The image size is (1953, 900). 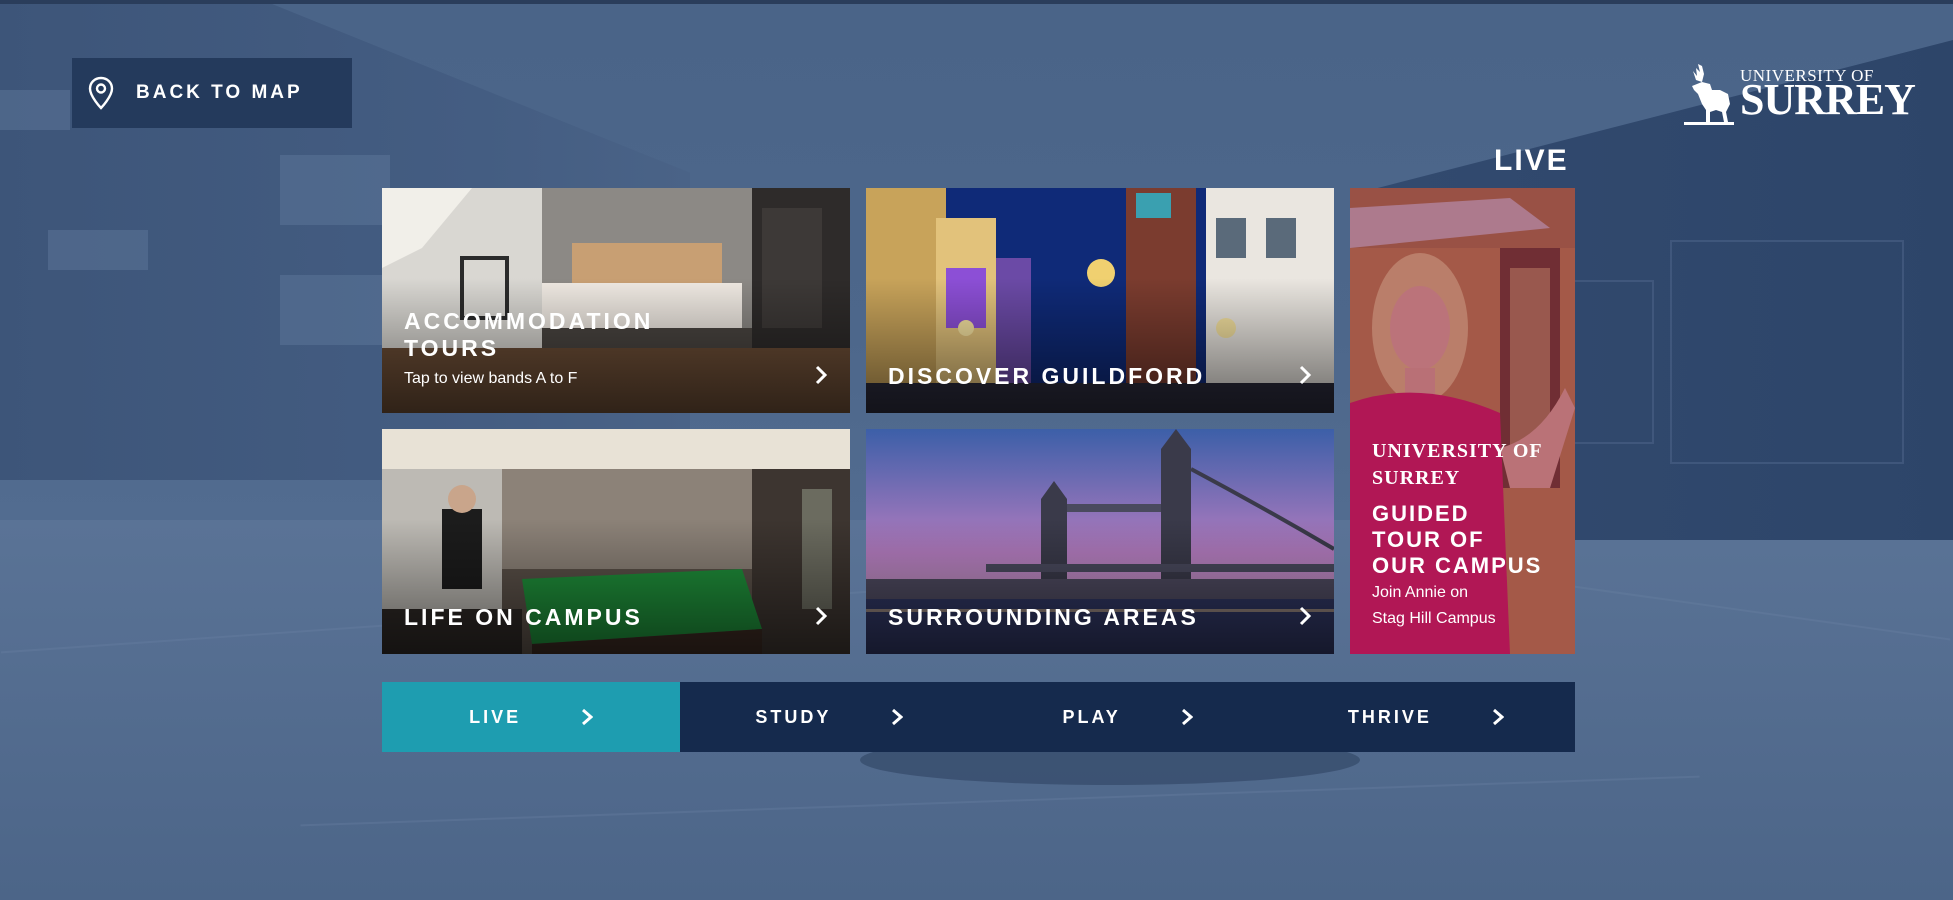 I want to click on back-to-map-label: BACK TO MAP, so click(x=219, y=92).